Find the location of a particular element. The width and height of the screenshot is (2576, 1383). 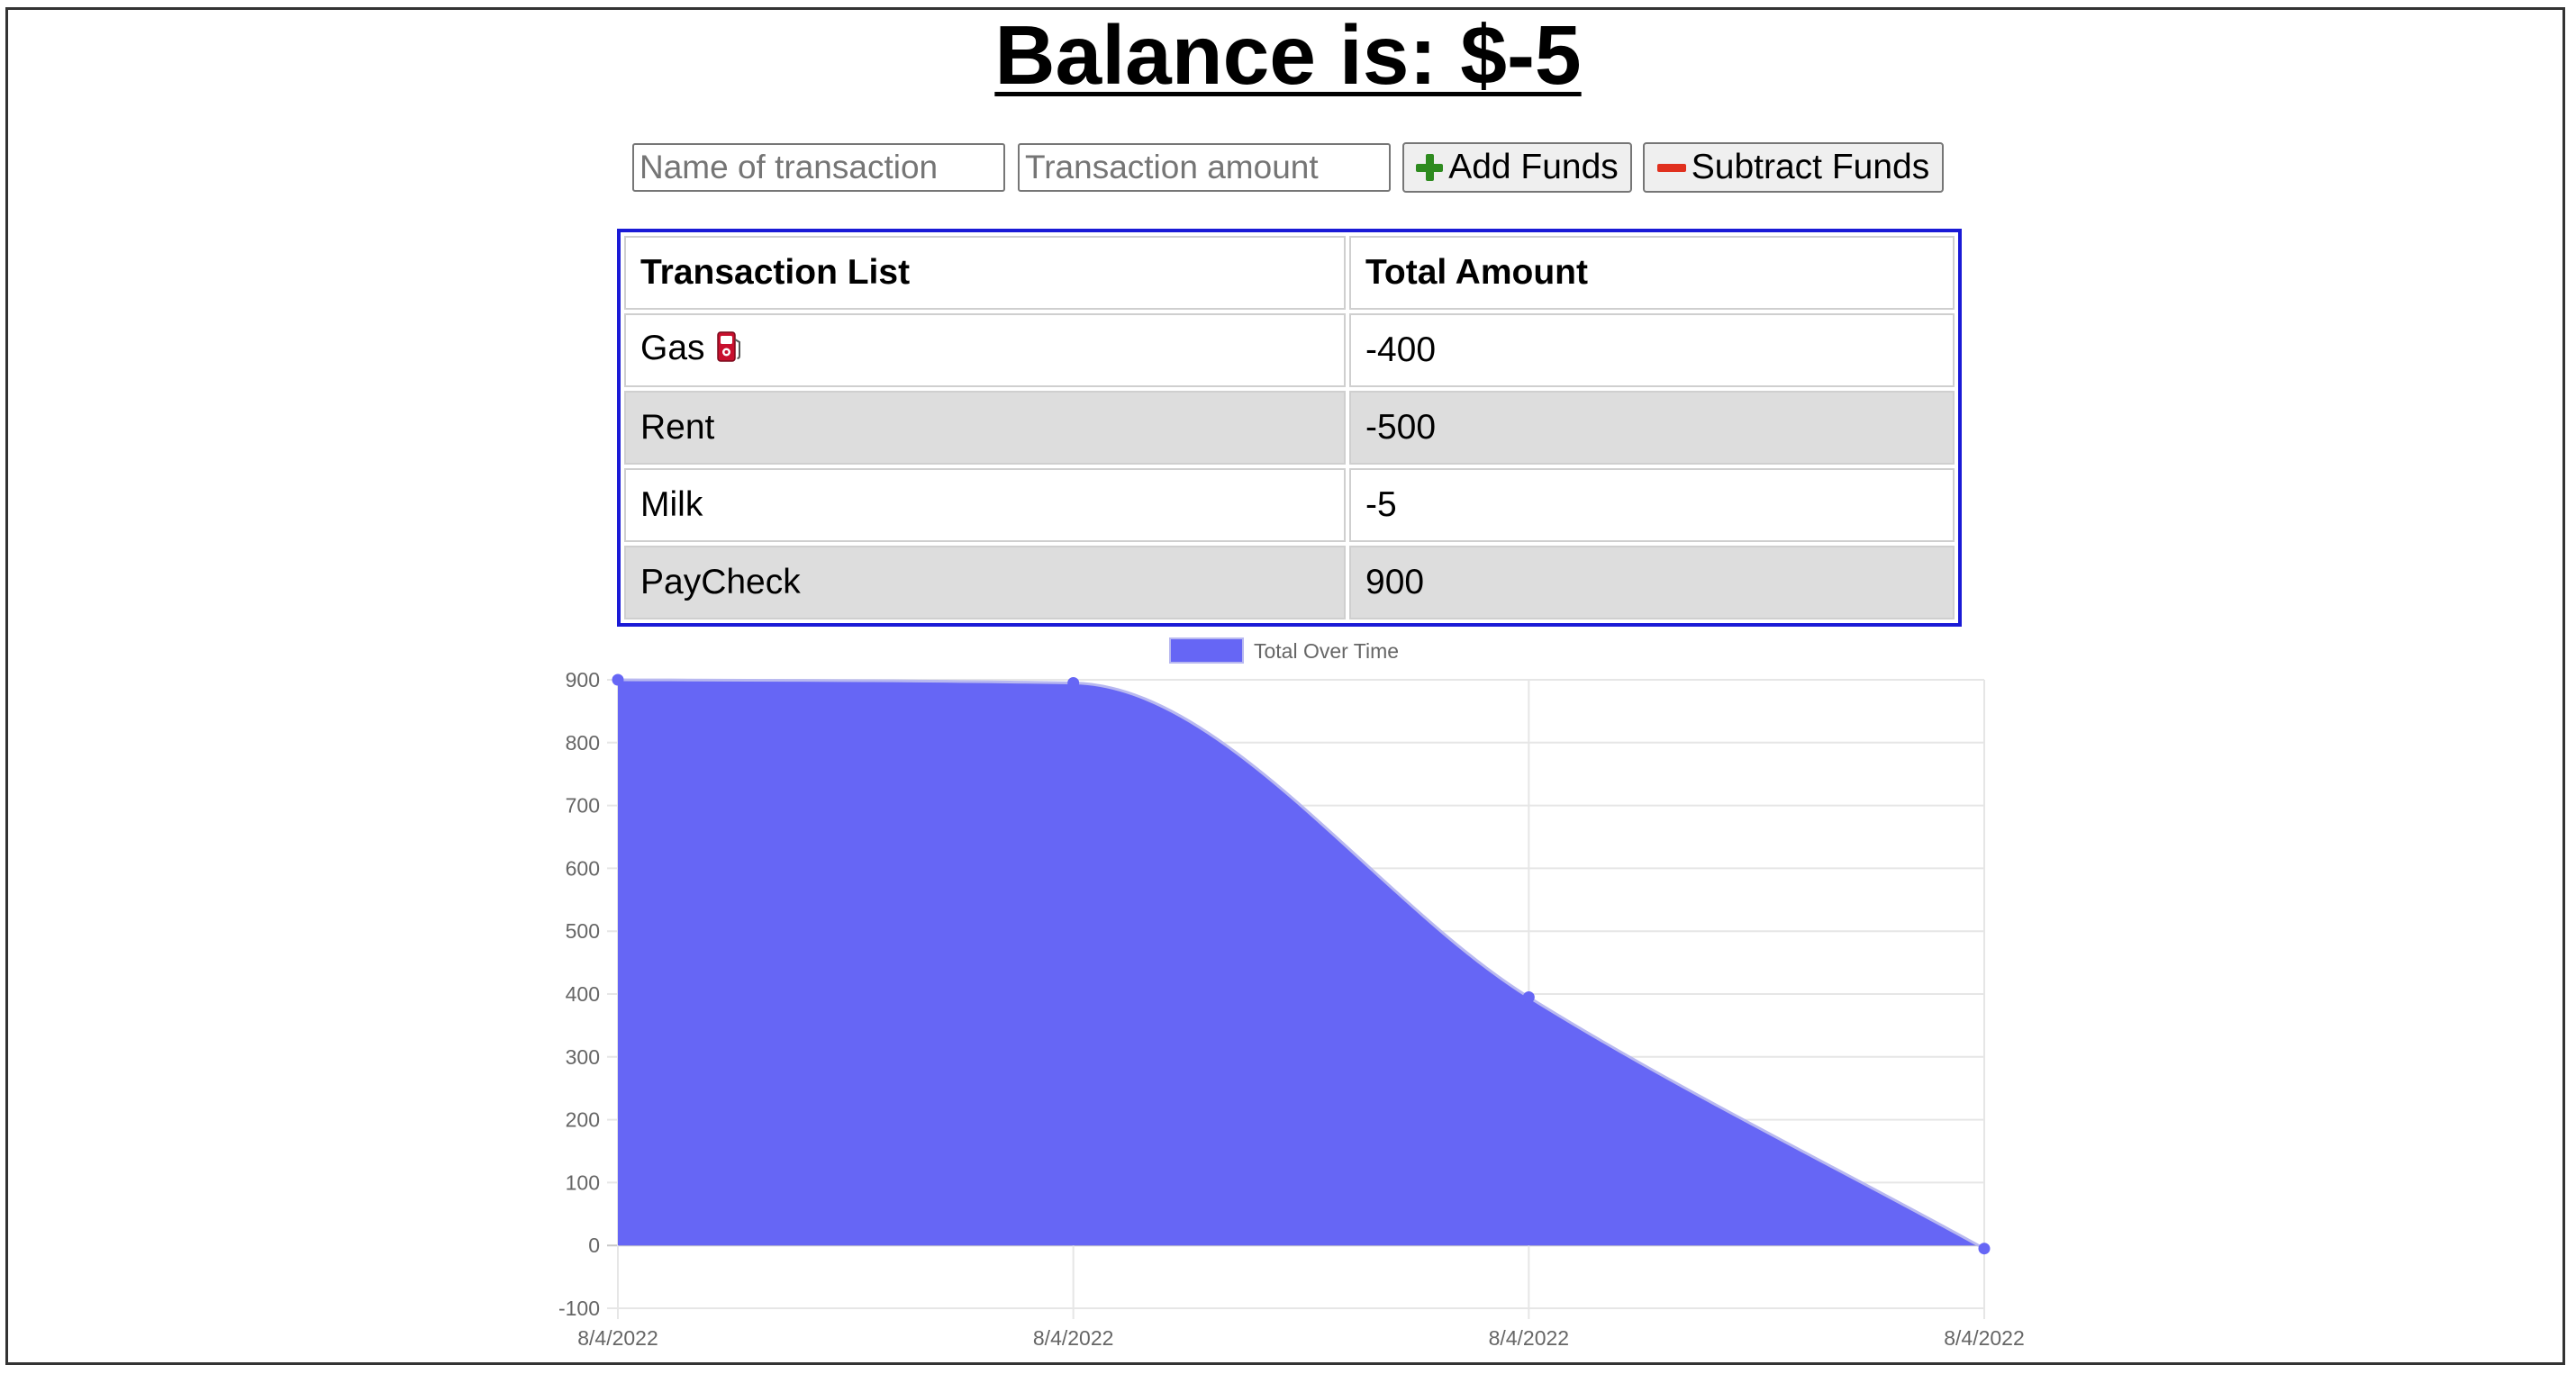

add-funds-button: Add Funds is located at coordinates (1517, 167).